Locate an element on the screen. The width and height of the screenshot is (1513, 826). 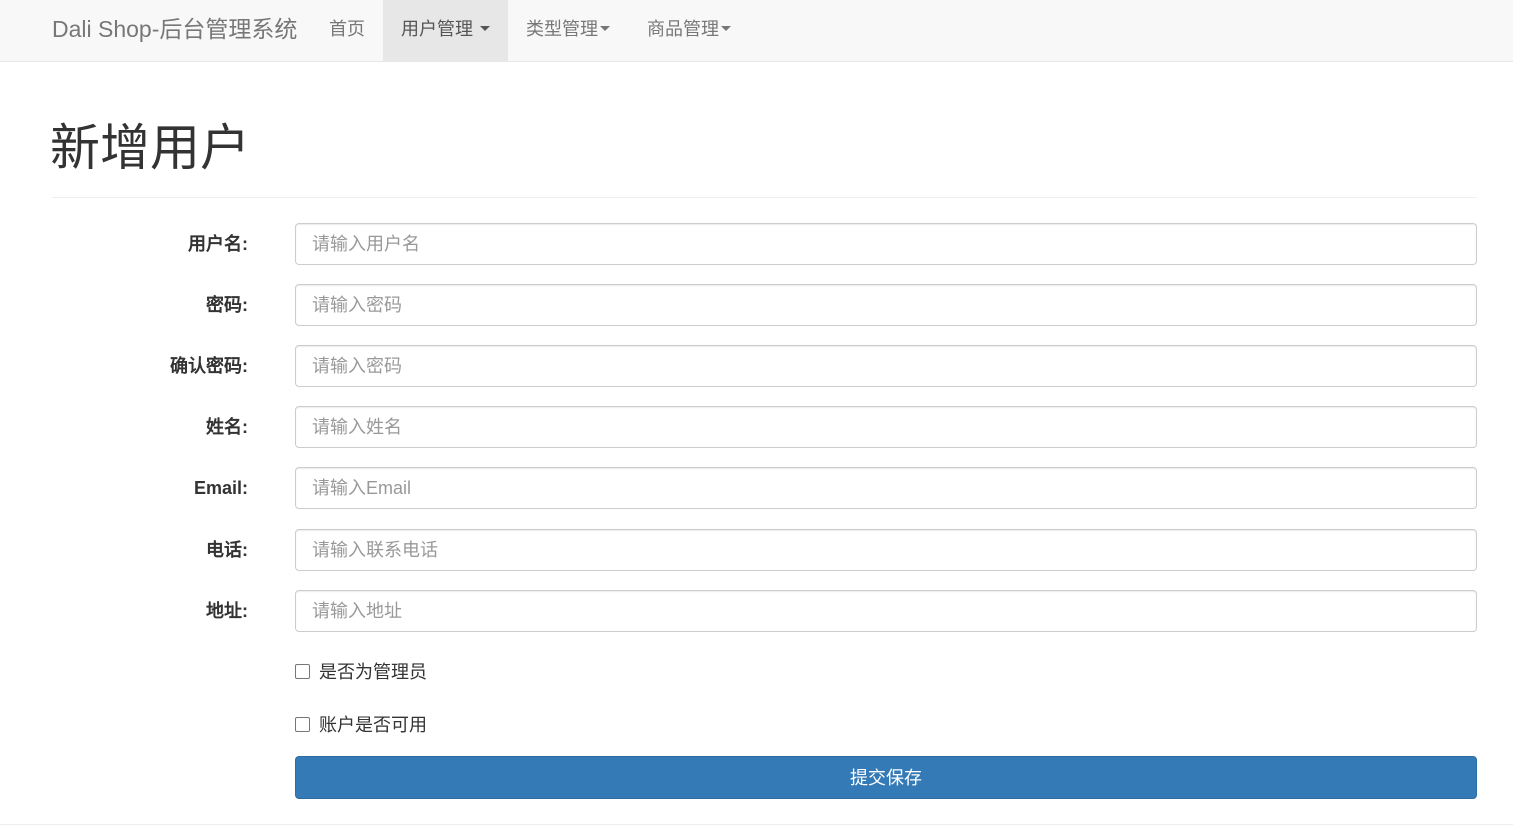
nav-item-label: 类型管理 is located at coordinates (562, 29).